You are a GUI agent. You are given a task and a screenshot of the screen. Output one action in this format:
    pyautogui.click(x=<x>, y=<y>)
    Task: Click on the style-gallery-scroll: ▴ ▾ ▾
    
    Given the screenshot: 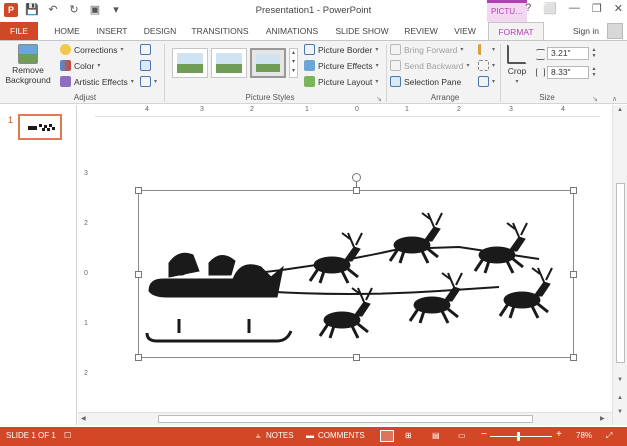 What is the action you would take?
    pyautogui.click(x=293, y=63)
    